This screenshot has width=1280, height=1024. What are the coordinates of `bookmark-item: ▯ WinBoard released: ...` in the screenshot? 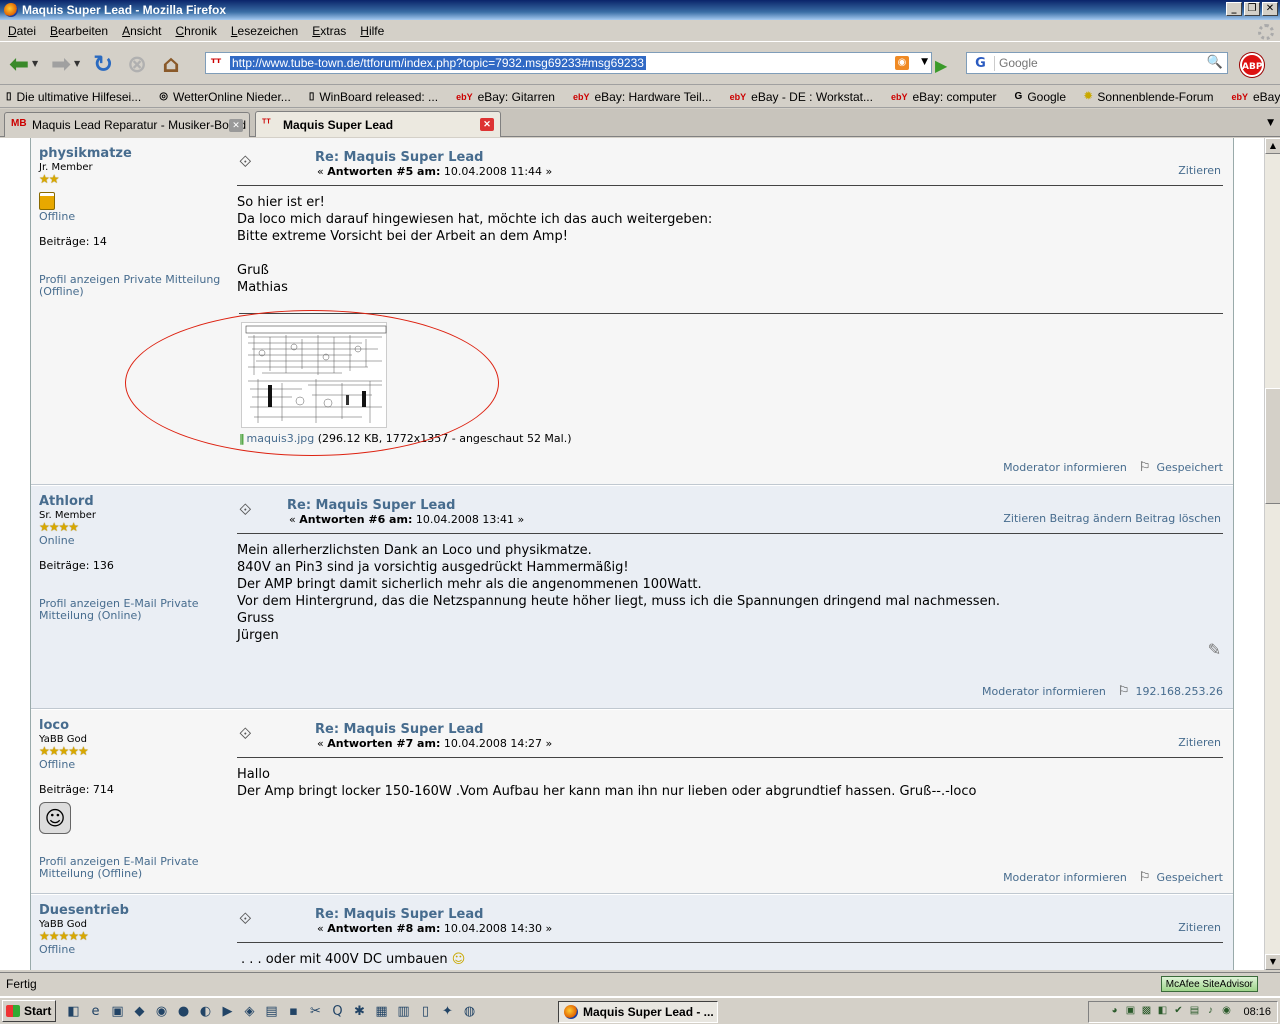 It's located at (373, 97).